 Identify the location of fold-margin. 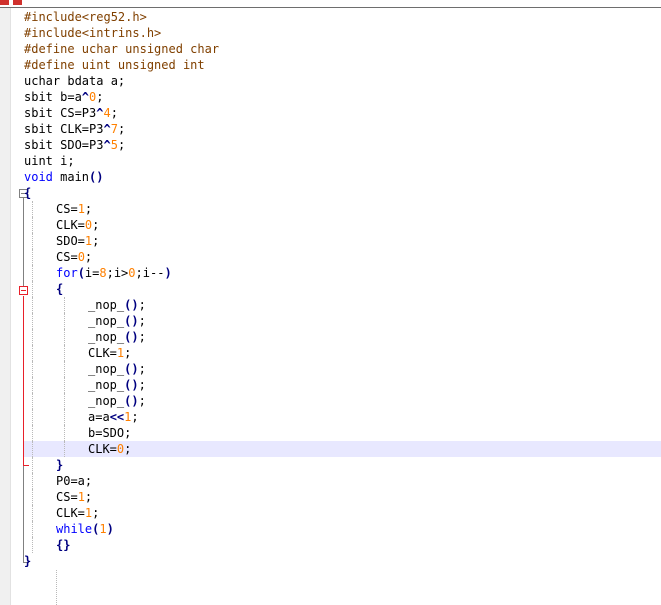
(20, 306).